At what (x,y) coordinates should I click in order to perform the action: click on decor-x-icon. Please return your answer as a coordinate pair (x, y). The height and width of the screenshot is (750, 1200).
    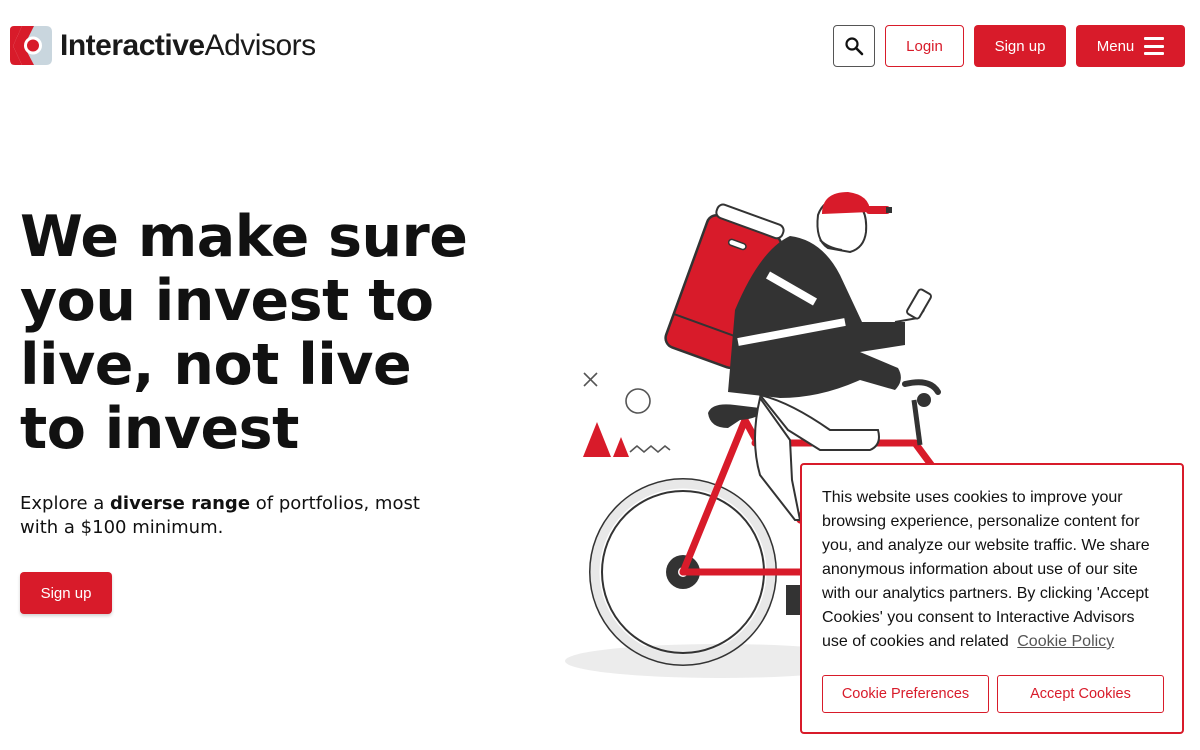
    Looking at the image, I should click on (590, 379).